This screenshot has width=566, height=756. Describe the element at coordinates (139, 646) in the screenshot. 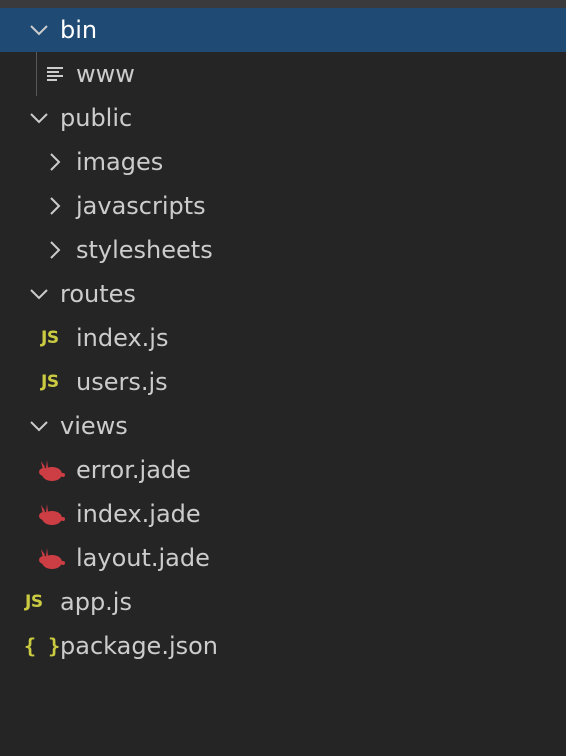

I see `tree-item-label: package.json` at that location.